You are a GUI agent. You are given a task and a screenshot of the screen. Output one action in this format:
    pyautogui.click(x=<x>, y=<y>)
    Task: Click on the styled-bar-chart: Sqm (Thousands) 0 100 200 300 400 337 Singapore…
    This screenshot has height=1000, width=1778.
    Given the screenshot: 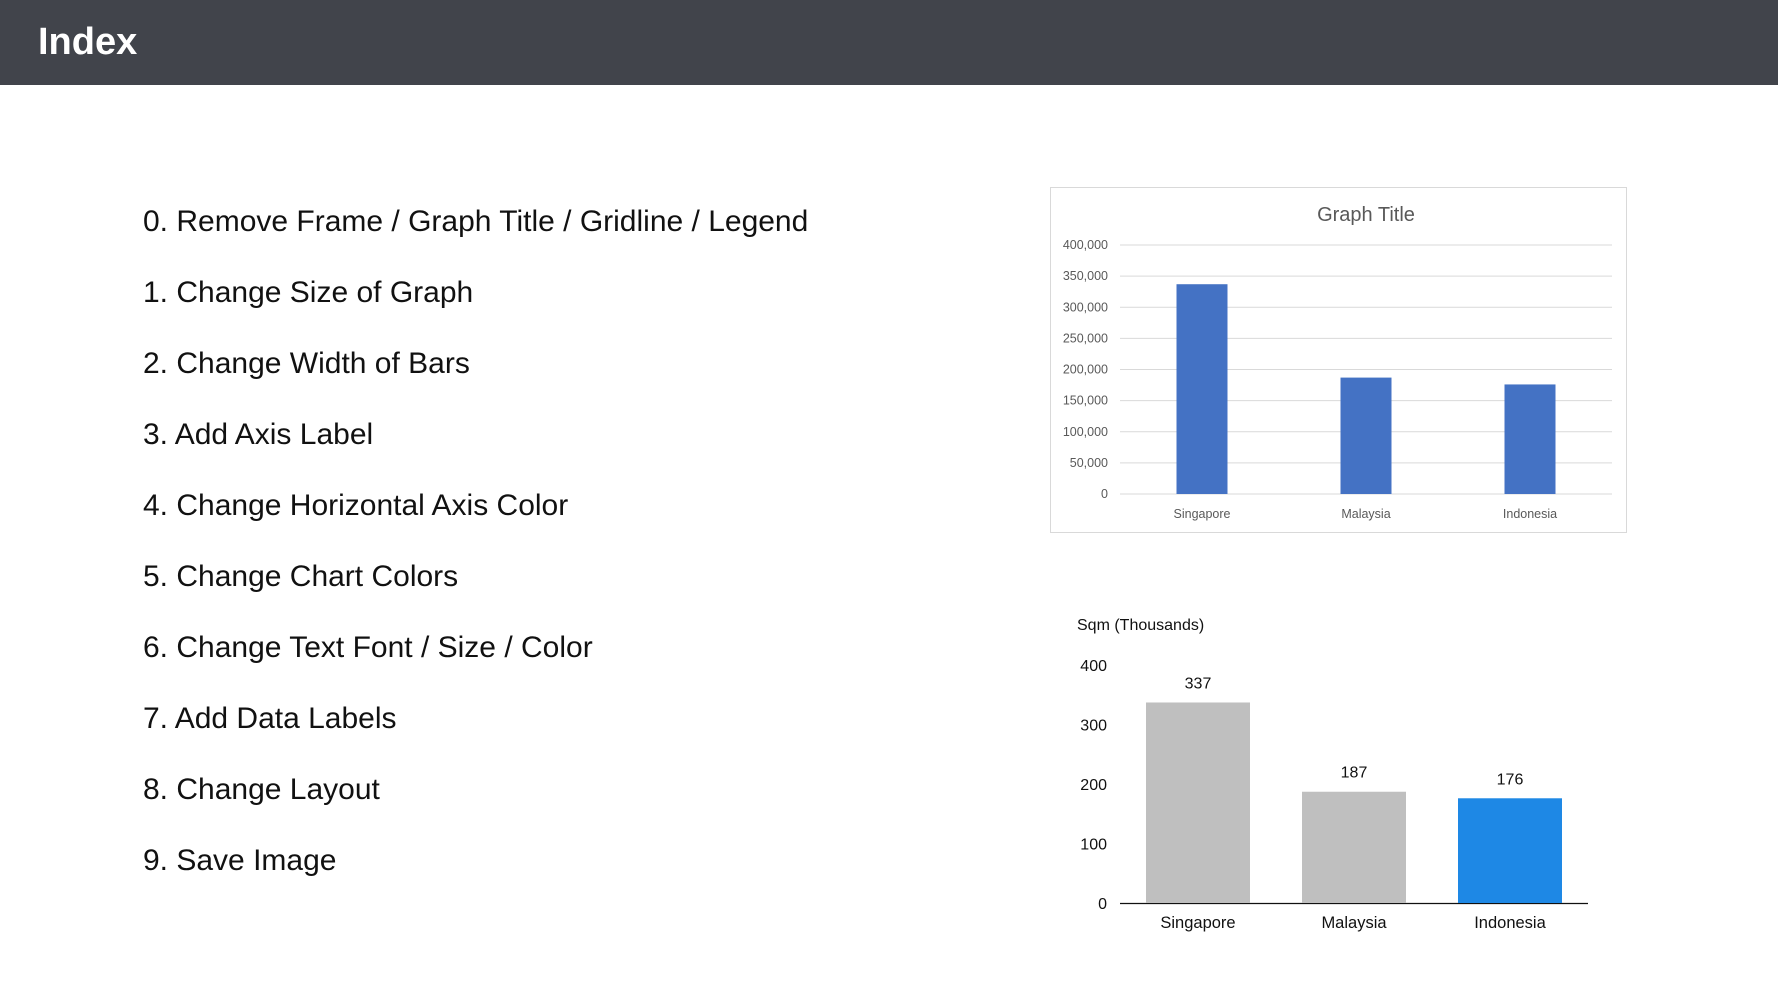 What is the action you would take?
    pyautogui.click(x=1332, y=774)
    